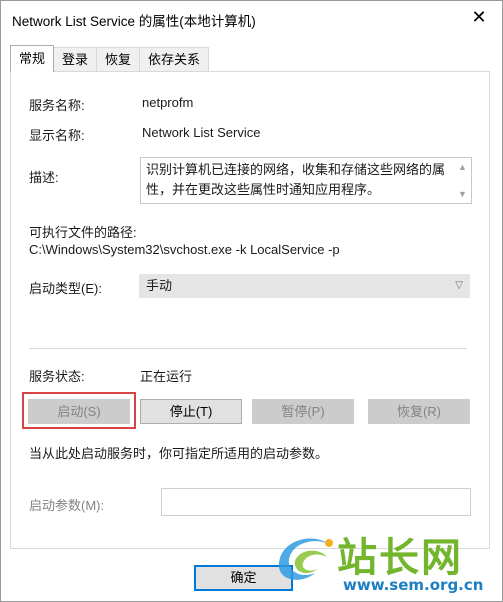 The width and height of the screenshot is (503, 602). Describe the element at coordinates (32, 58) in the screenshot. I see `tab-general: 常规` at that location.